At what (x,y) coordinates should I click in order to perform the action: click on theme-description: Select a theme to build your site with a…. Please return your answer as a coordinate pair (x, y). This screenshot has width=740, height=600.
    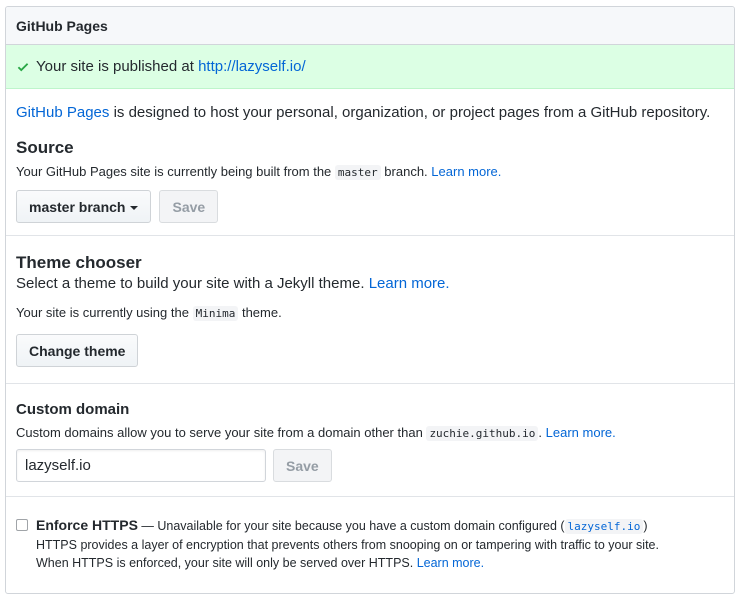
    Looking at the image, I should click on (370, 284).